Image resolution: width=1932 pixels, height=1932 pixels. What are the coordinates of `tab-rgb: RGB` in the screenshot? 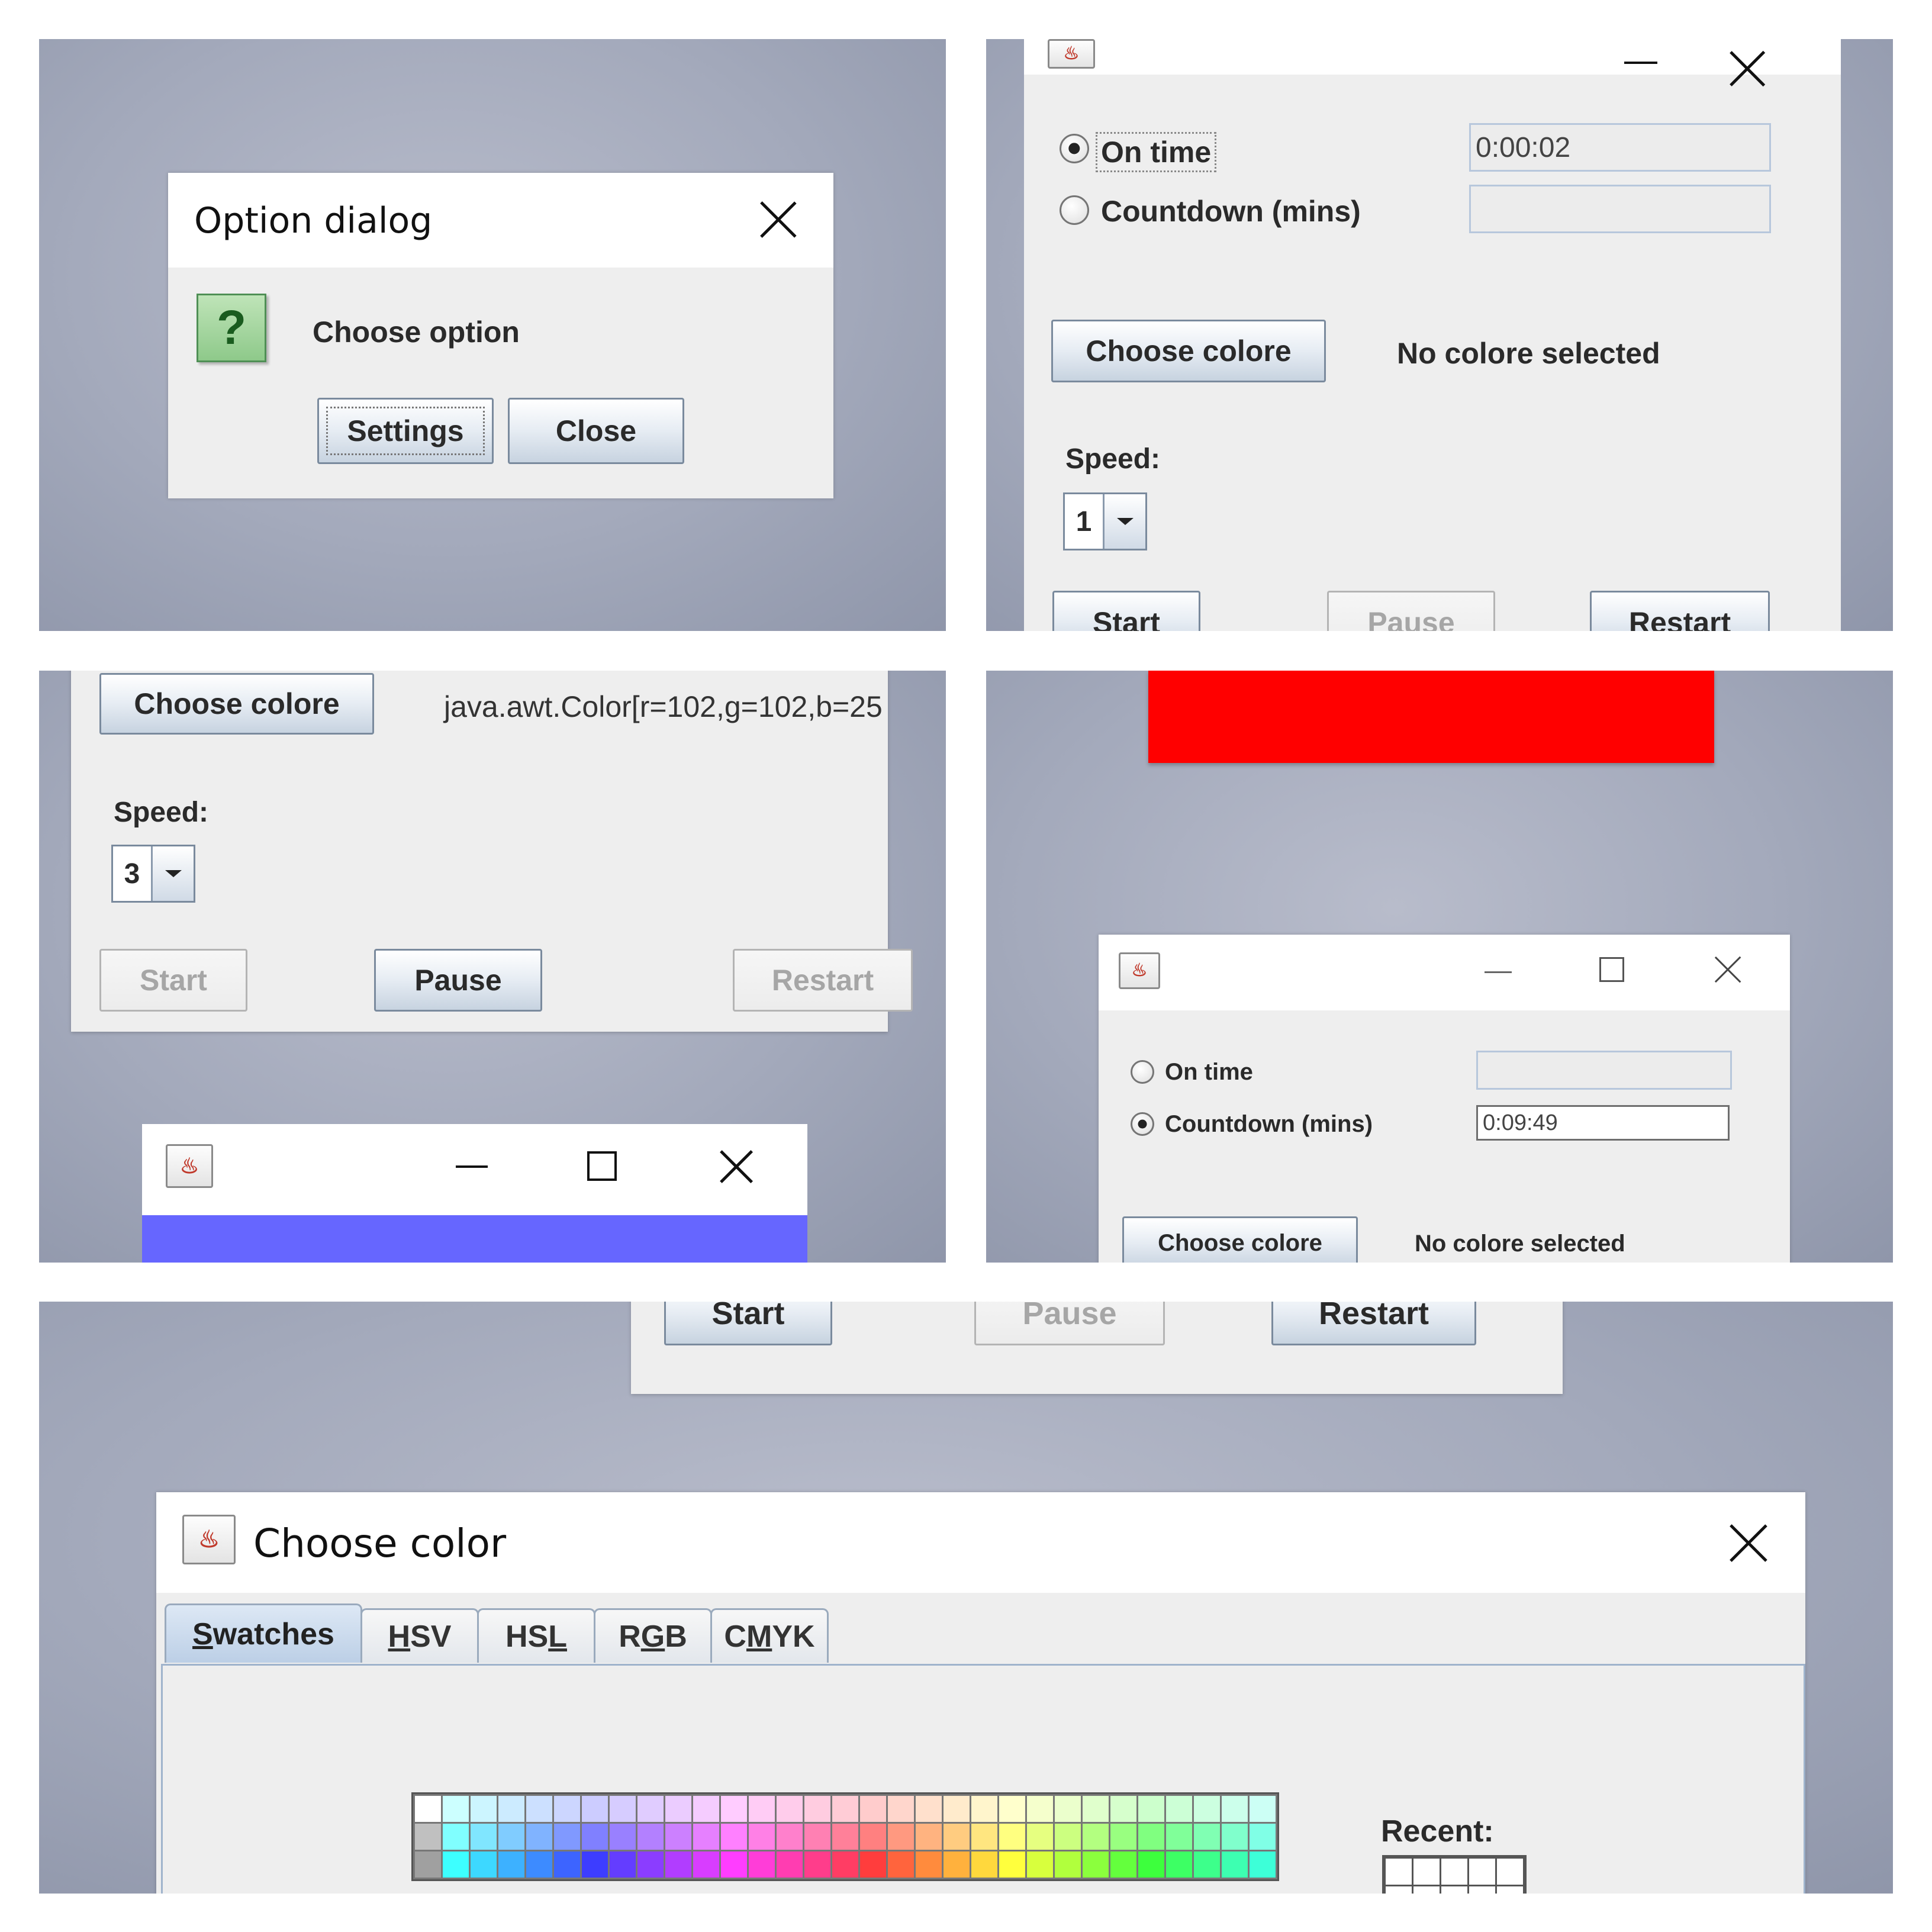 It's located at (653, 1635).